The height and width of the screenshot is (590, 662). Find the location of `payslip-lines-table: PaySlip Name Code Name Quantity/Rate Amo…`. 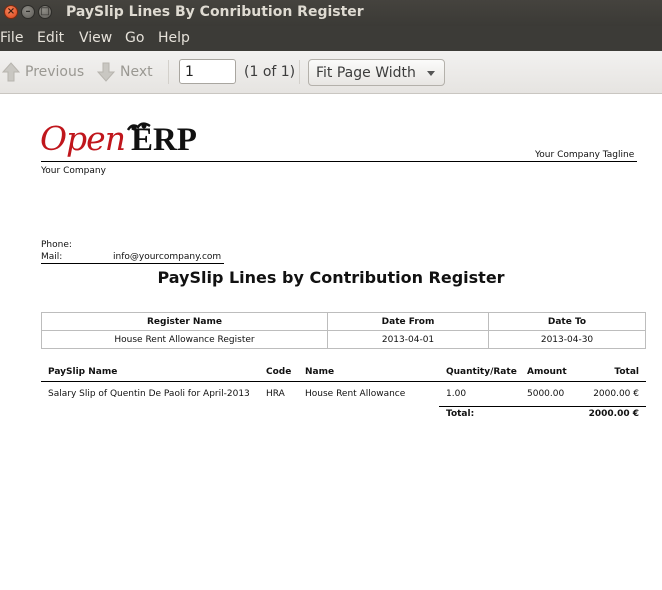

payslip-lines-table: PaySlip Name Code Name Quantity/Rate Amo… is located at coordinates (343, 392).